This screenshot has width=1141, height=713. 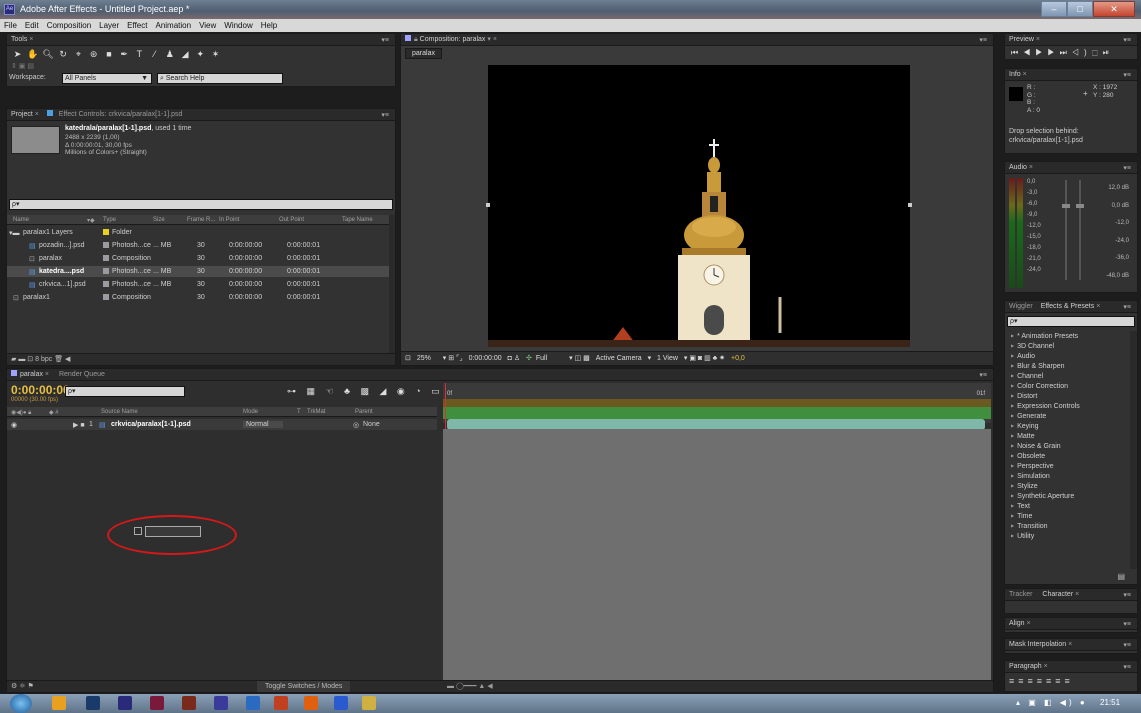 What do you see at coordinates (316, 412) in the screenshot?
I see `col-trkmat: TrkMat` at bounding box center [316, 412].